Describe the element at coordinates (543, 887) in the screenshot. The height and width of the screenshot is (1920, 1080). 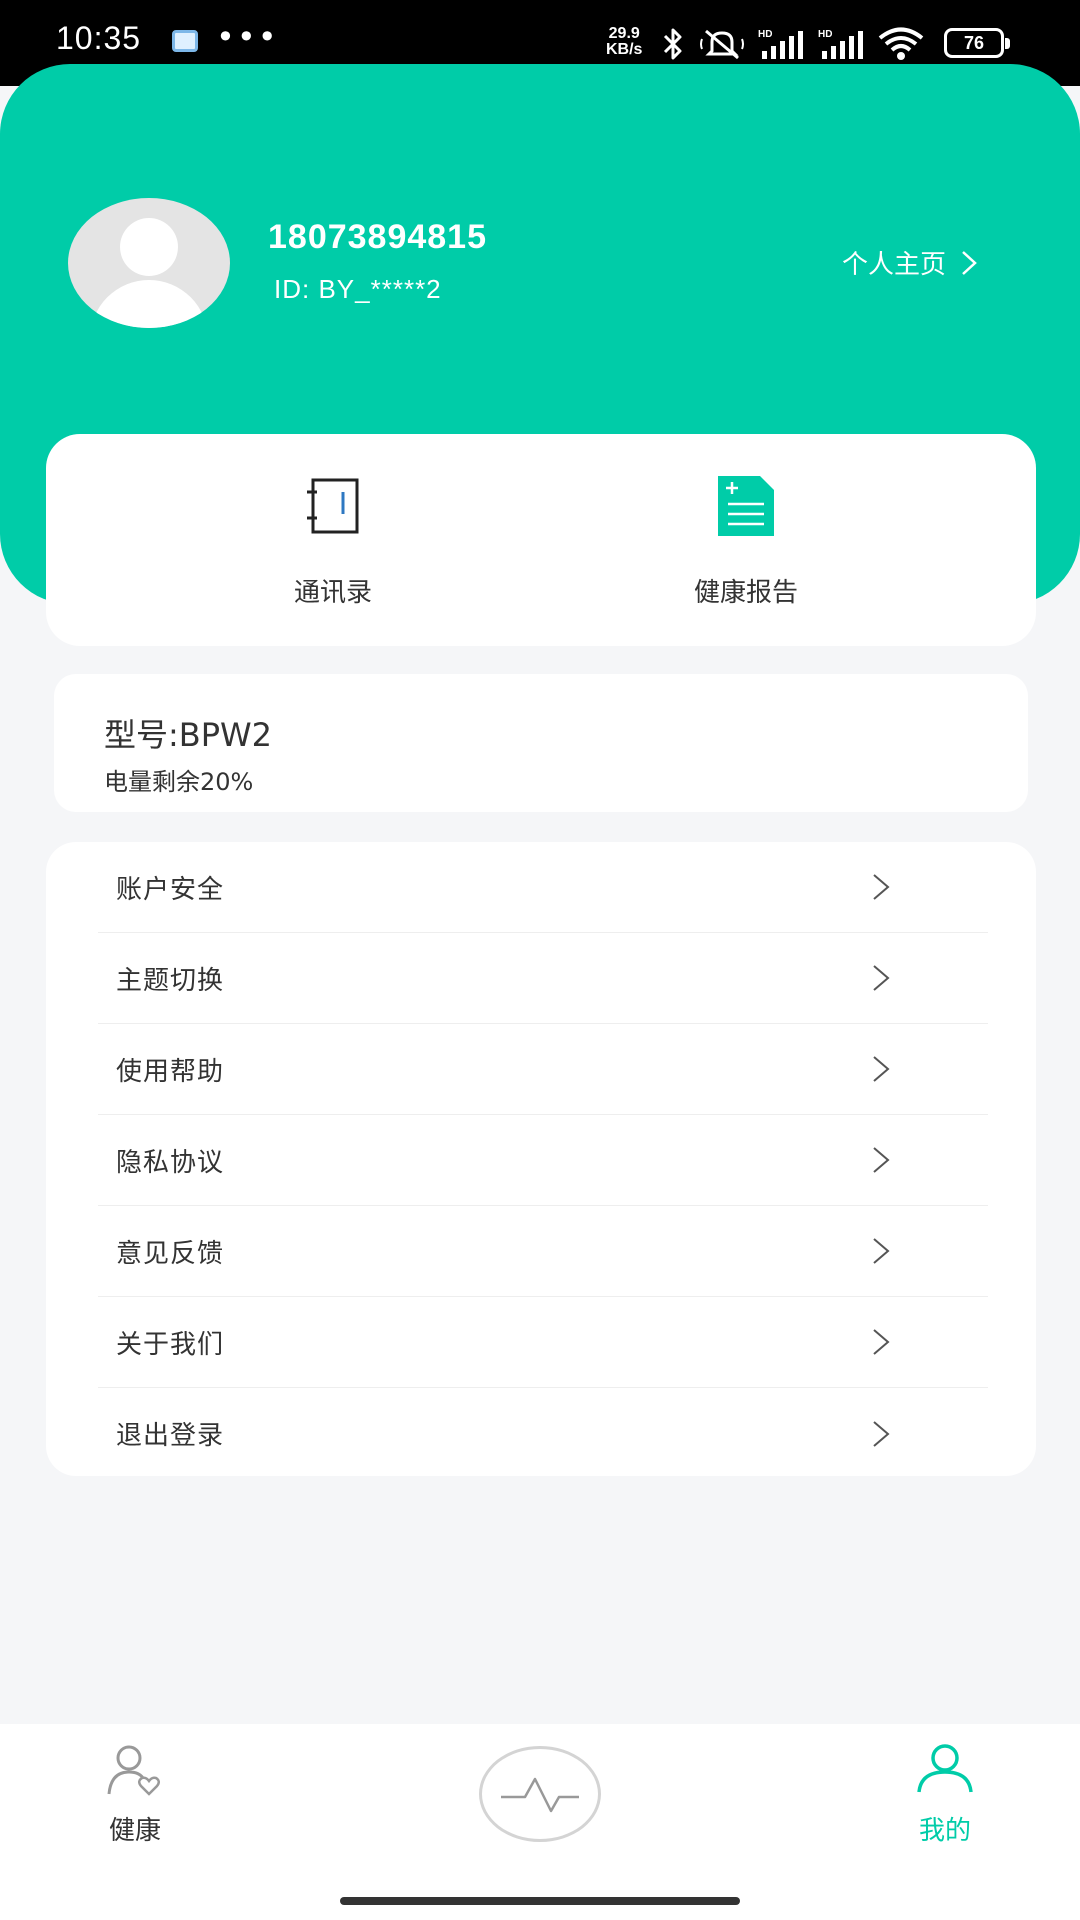
I see `menu-item-account-security: 账户安全` at that location.